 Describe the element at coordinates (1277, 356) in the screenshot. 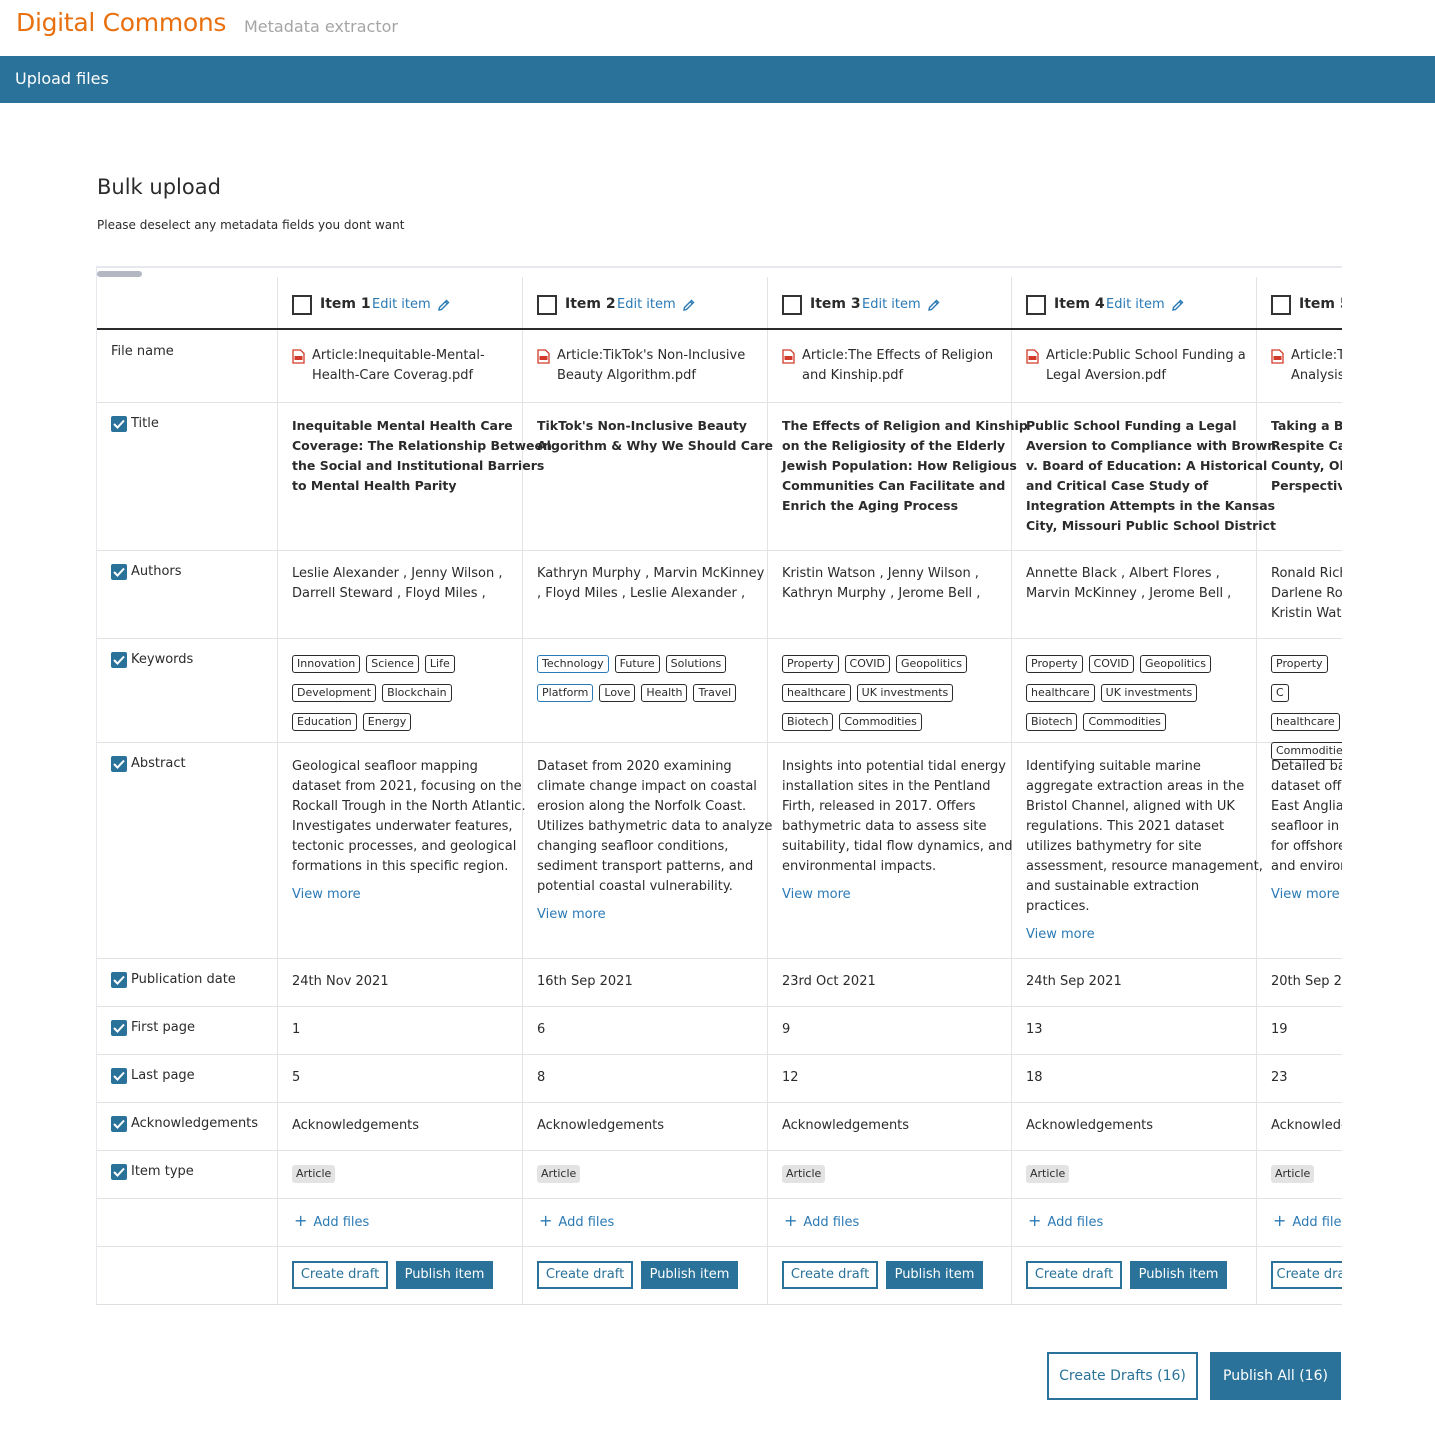

I see `pdf-file-icon` at that location.